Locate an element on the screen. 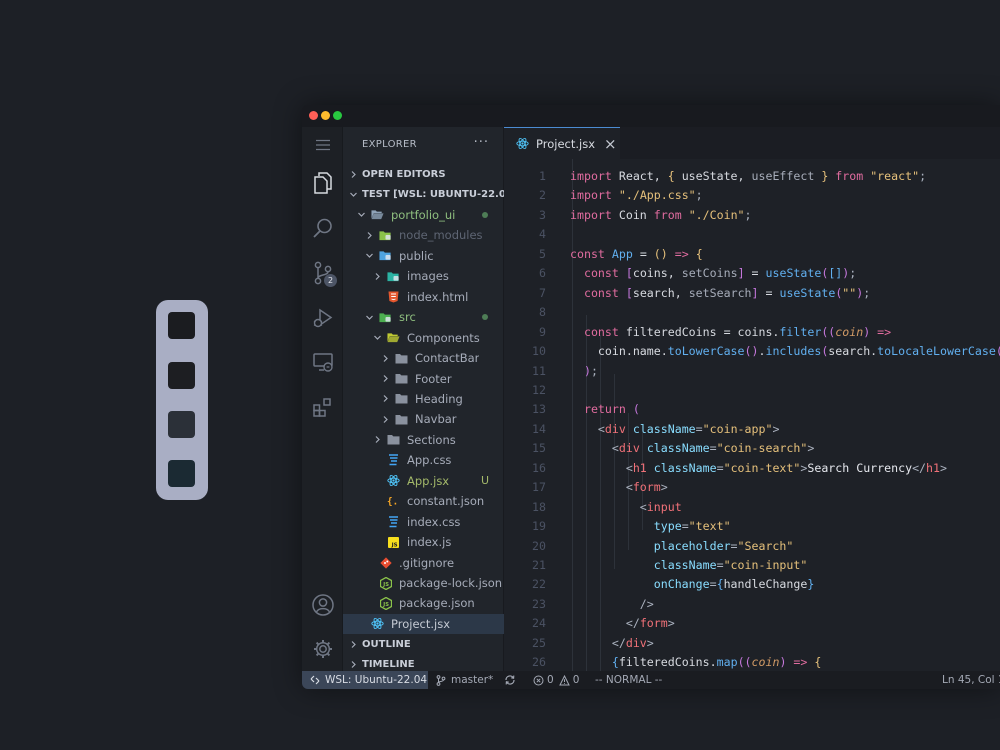 This screenshot has width=1000, height=750. tree-item-index-js: JS index.js is located at coordinates (423, 542).